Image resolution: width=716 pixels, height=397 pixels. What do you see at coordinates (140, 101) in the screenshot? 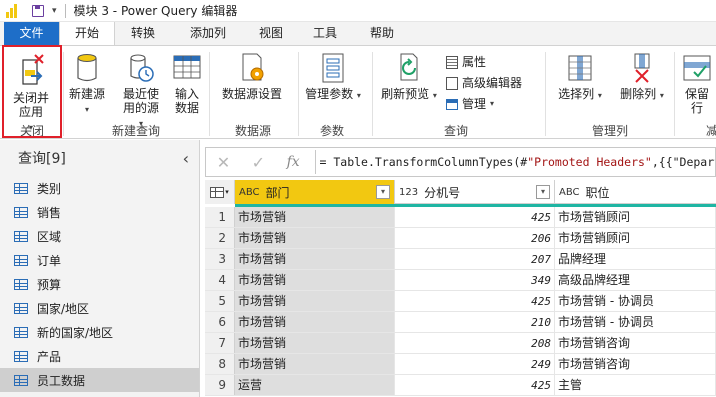
I see `recent-sources-label: 最近使 用的源` at bounding box center [140, 101].